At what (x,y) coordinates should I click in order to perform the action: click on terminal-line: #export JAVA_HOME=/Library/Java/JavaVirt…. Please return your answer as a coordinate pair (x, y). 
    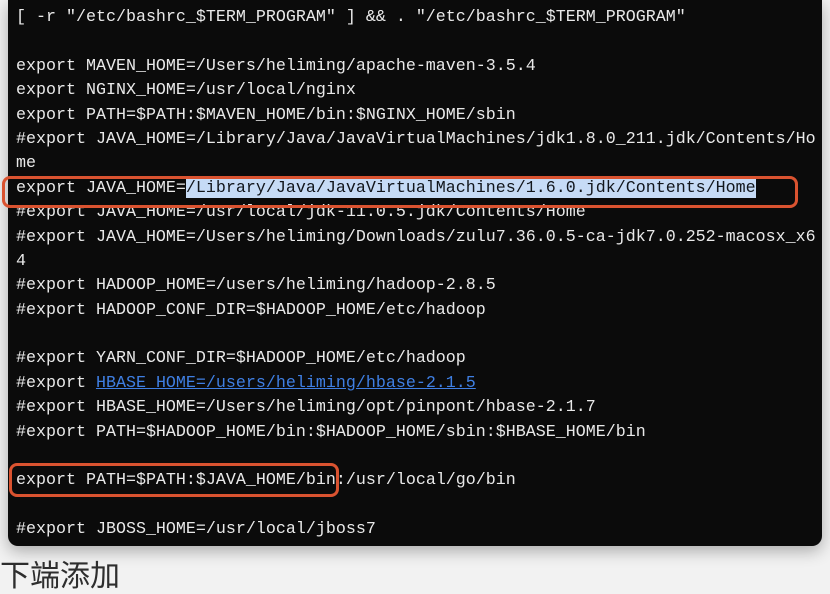
    Looking at the image, I should click on (416, 139).